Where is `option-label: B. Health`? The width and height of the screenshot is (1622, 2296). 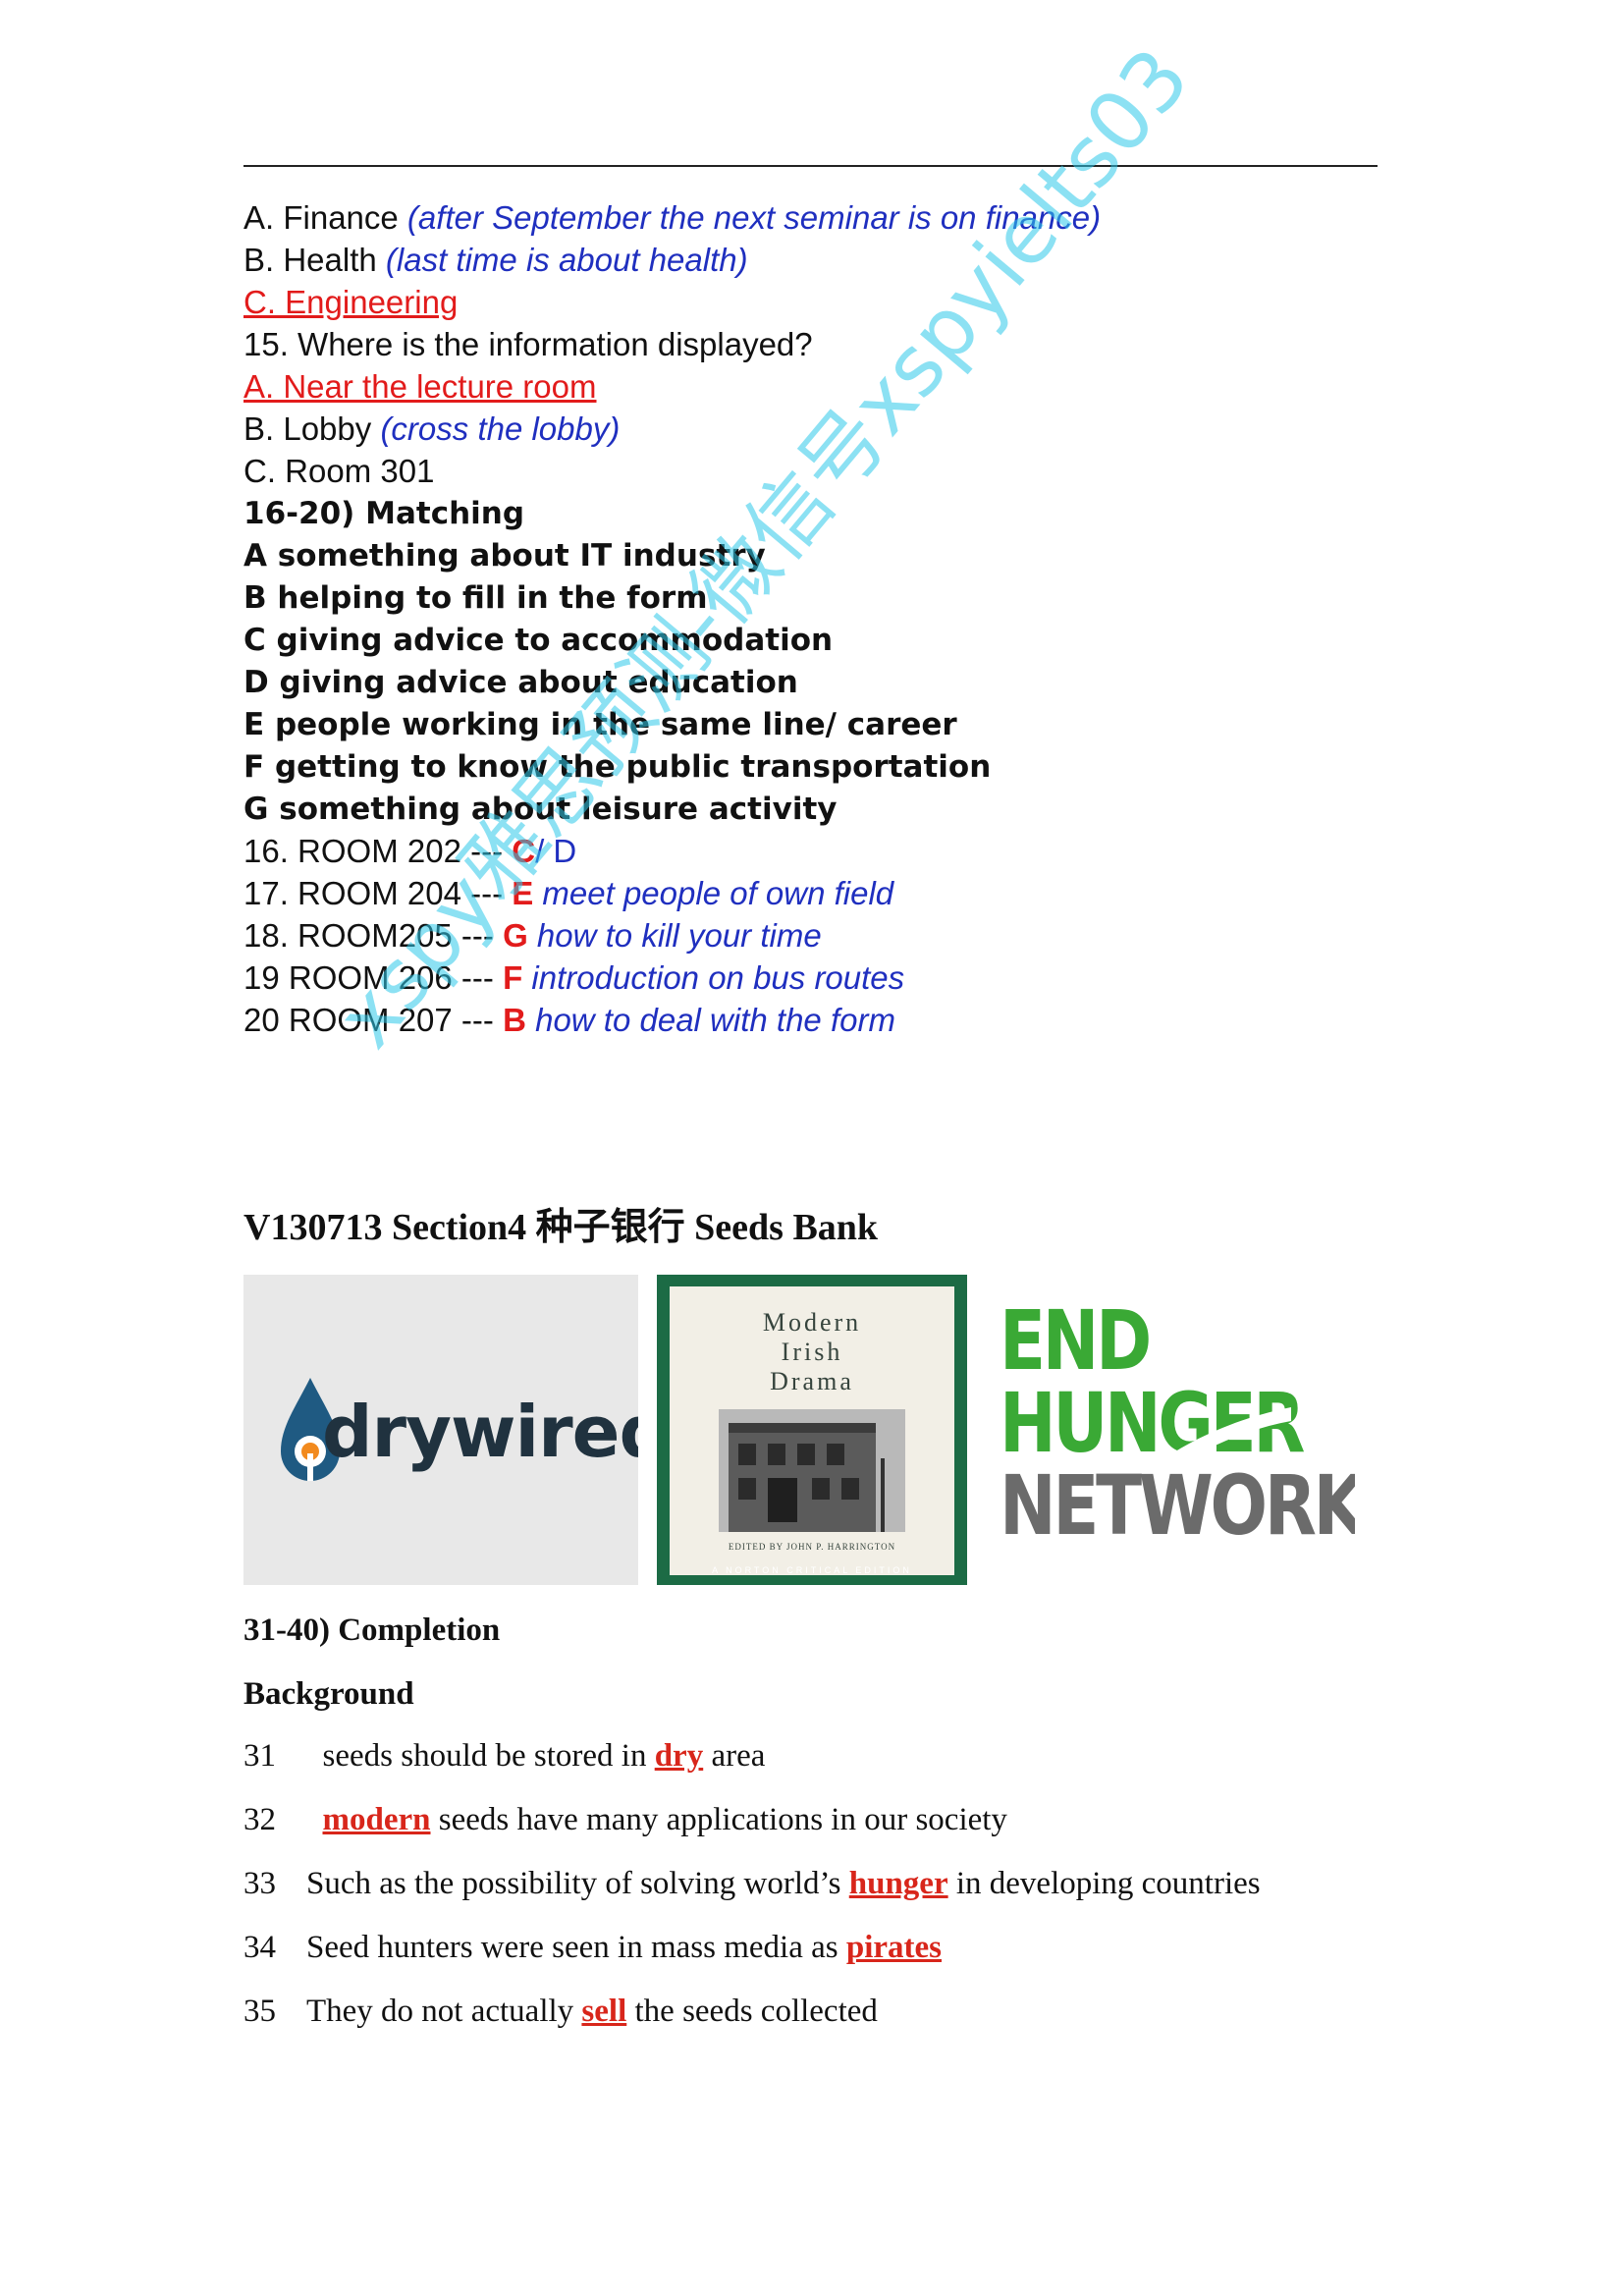
option-label: B. Health is located at coordinates (310, 260).